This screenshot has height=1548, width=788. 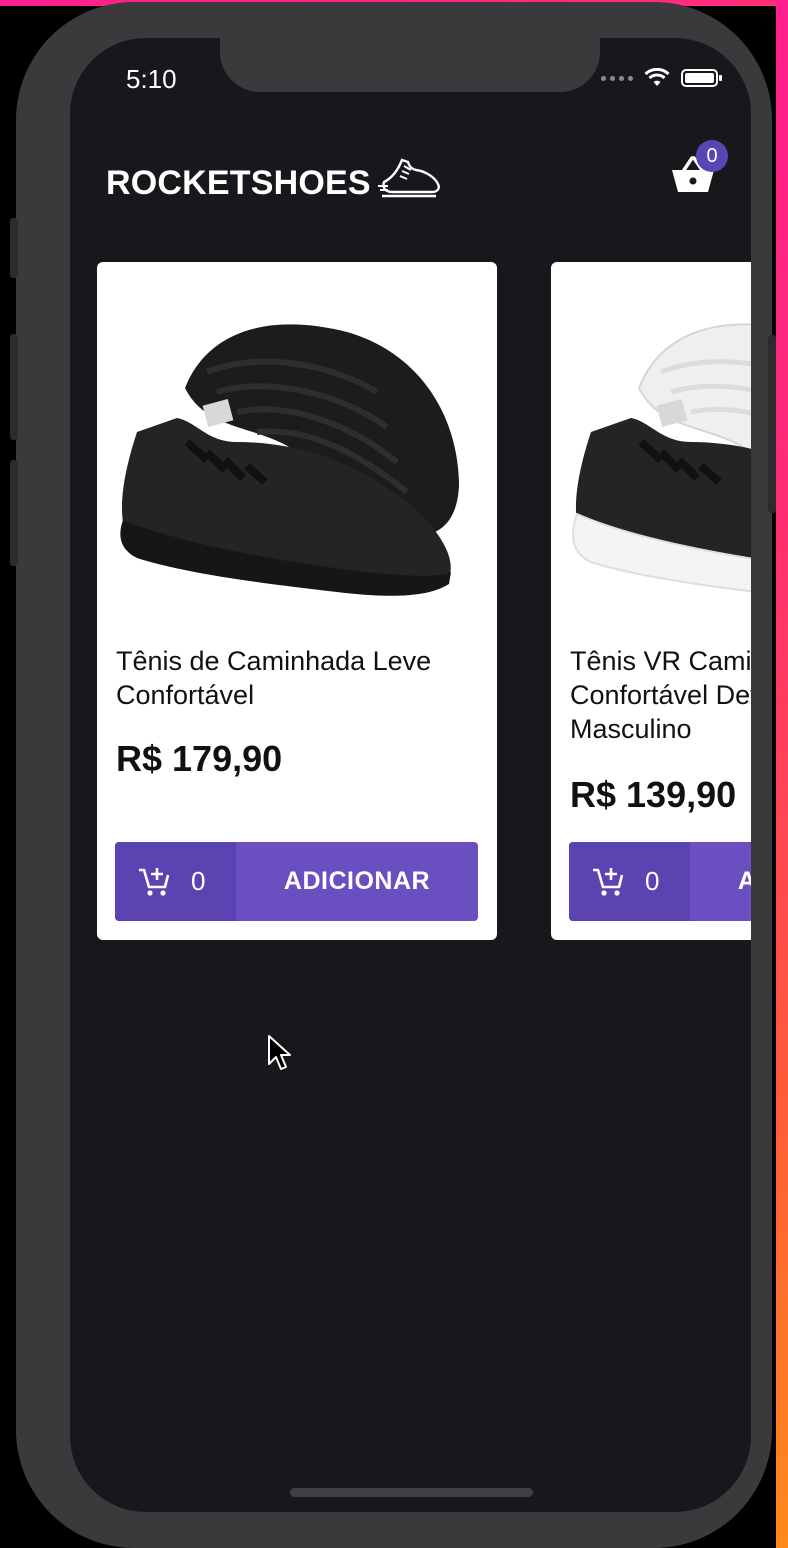 I want to click on mouse-pointer-icon, so click(x=279, y=1052).